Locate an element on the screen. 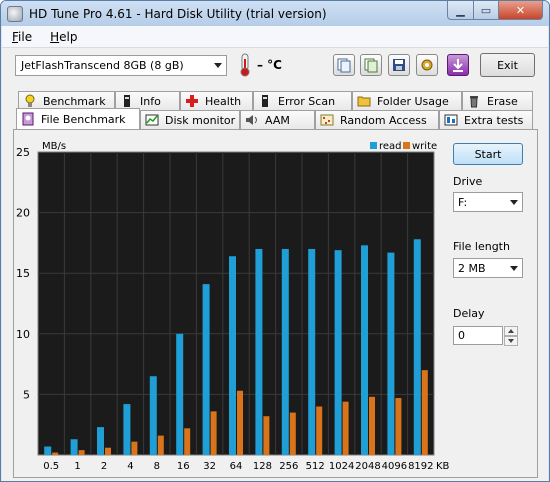 The height and width of the screenshot is (482, 550). delay-label: Delay is located at coordinates (469, 313).